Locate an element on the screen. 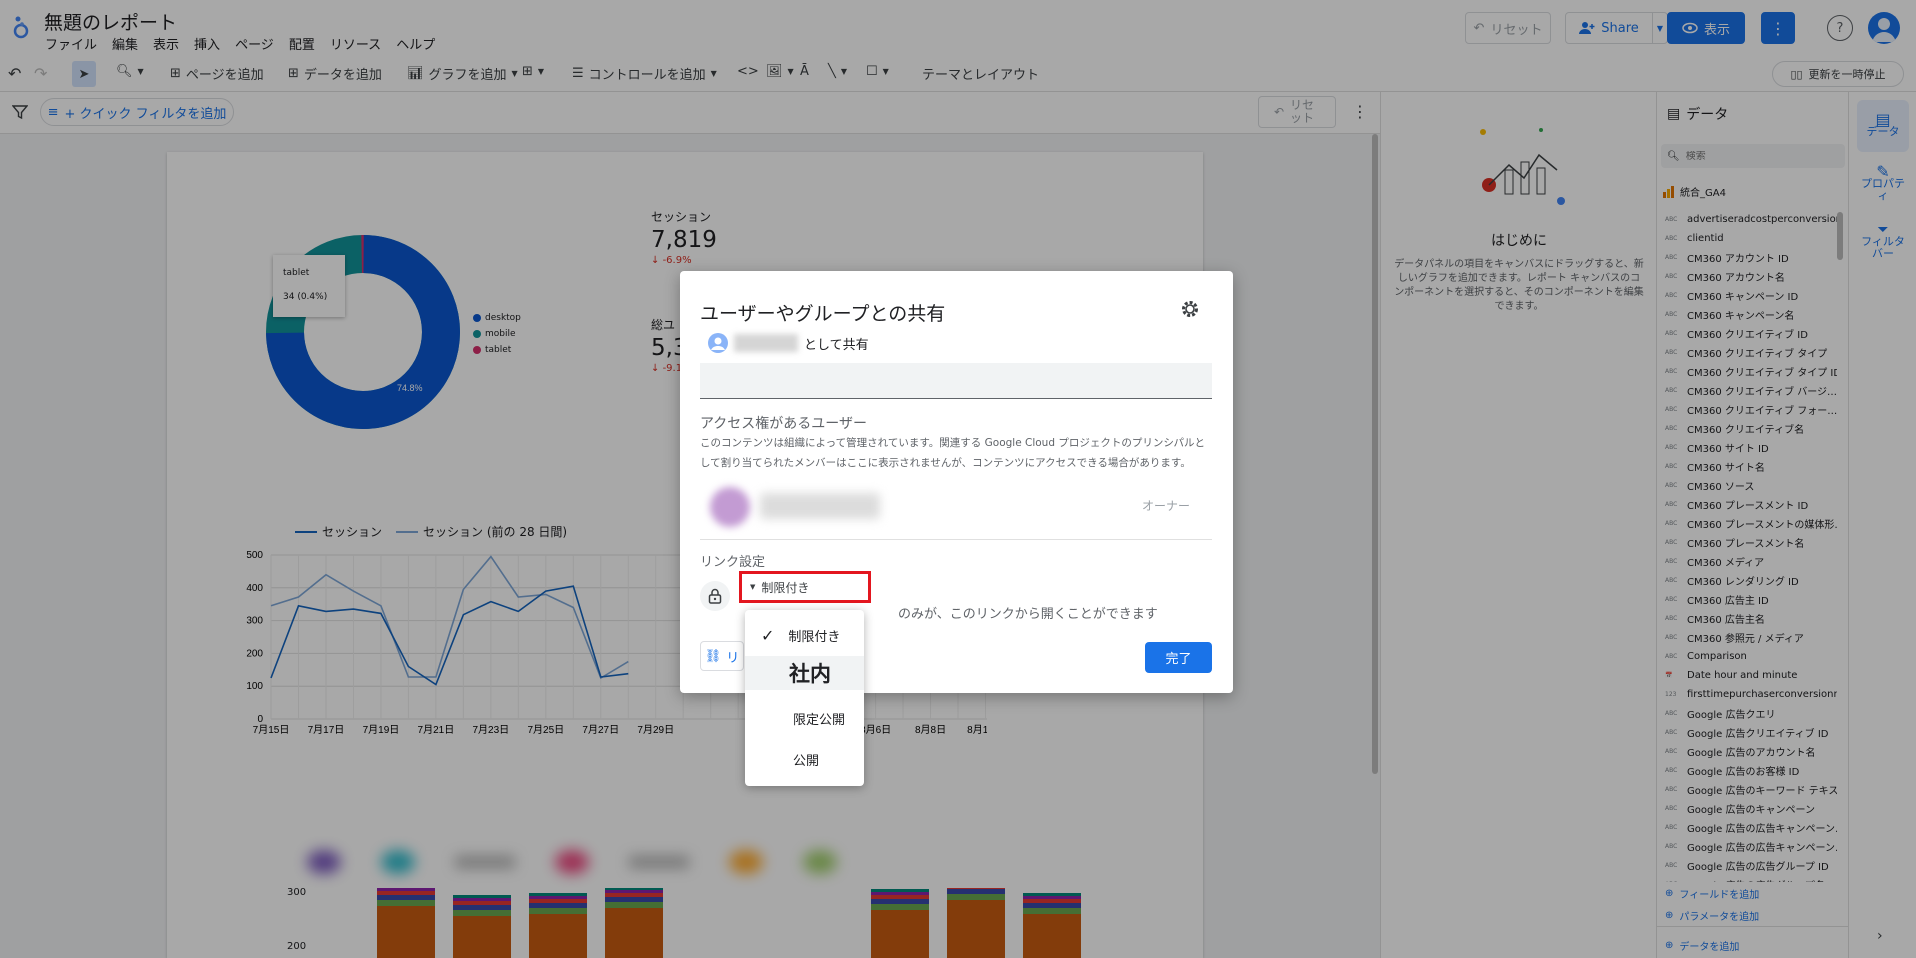 This screenshot has width=1916, height=958. user-avatar-icon is located at coordinates (718, 343).